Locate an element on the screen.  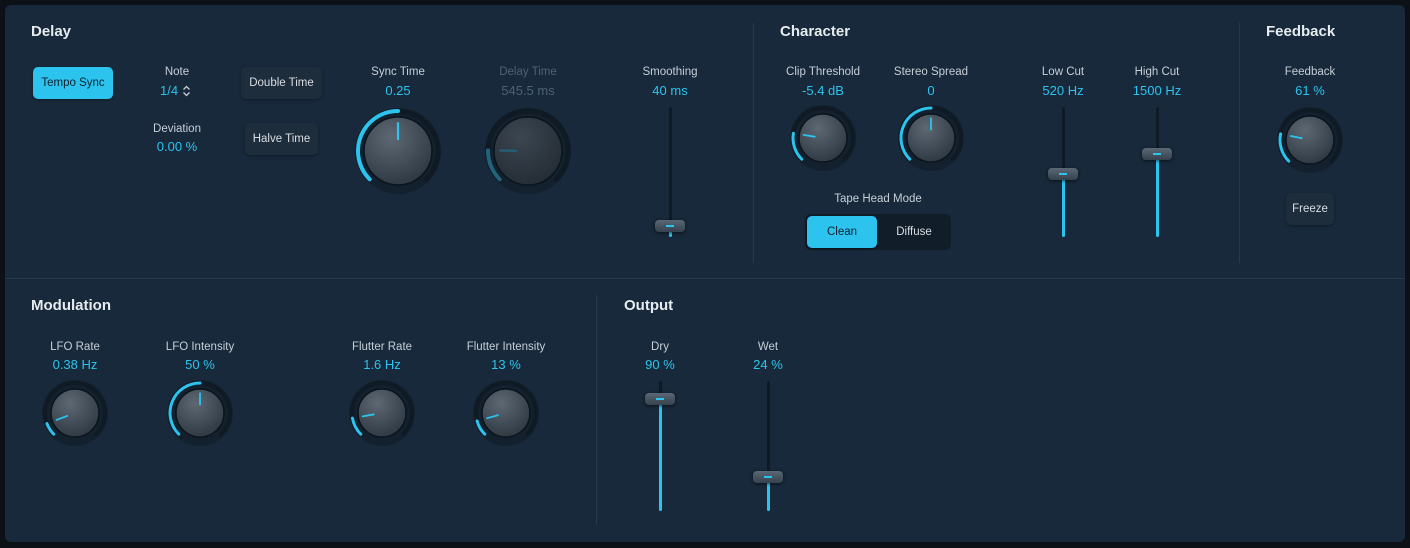
sync-time-label: Sync Time is located at coordinates (398, 72).